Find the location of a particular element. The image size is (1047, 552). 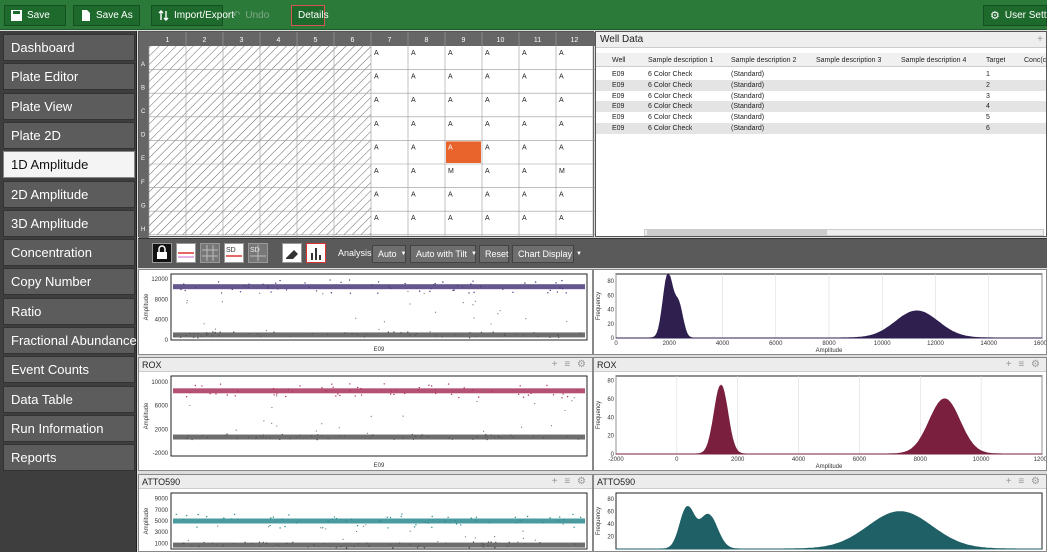

plate-column-header: 3 is located at coordinates (242, 40).